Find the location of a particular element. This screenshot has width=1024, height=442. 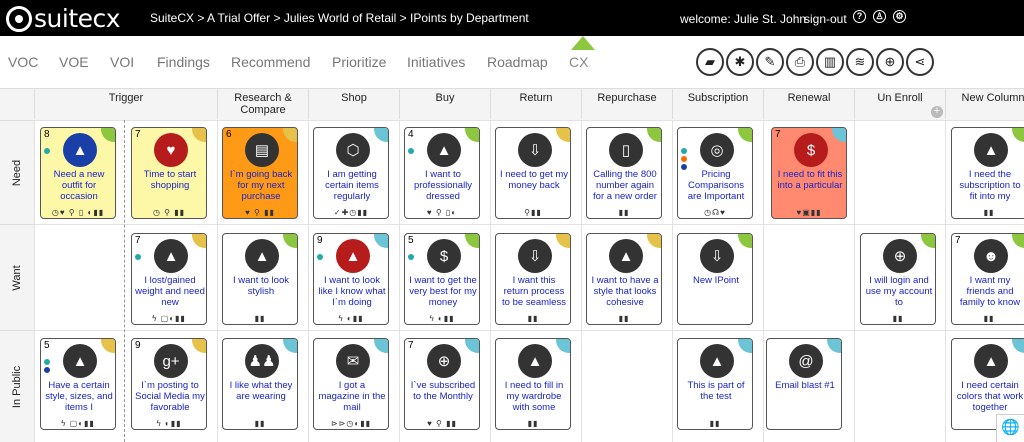

column-header: Return is located at coordinates (535, 104).